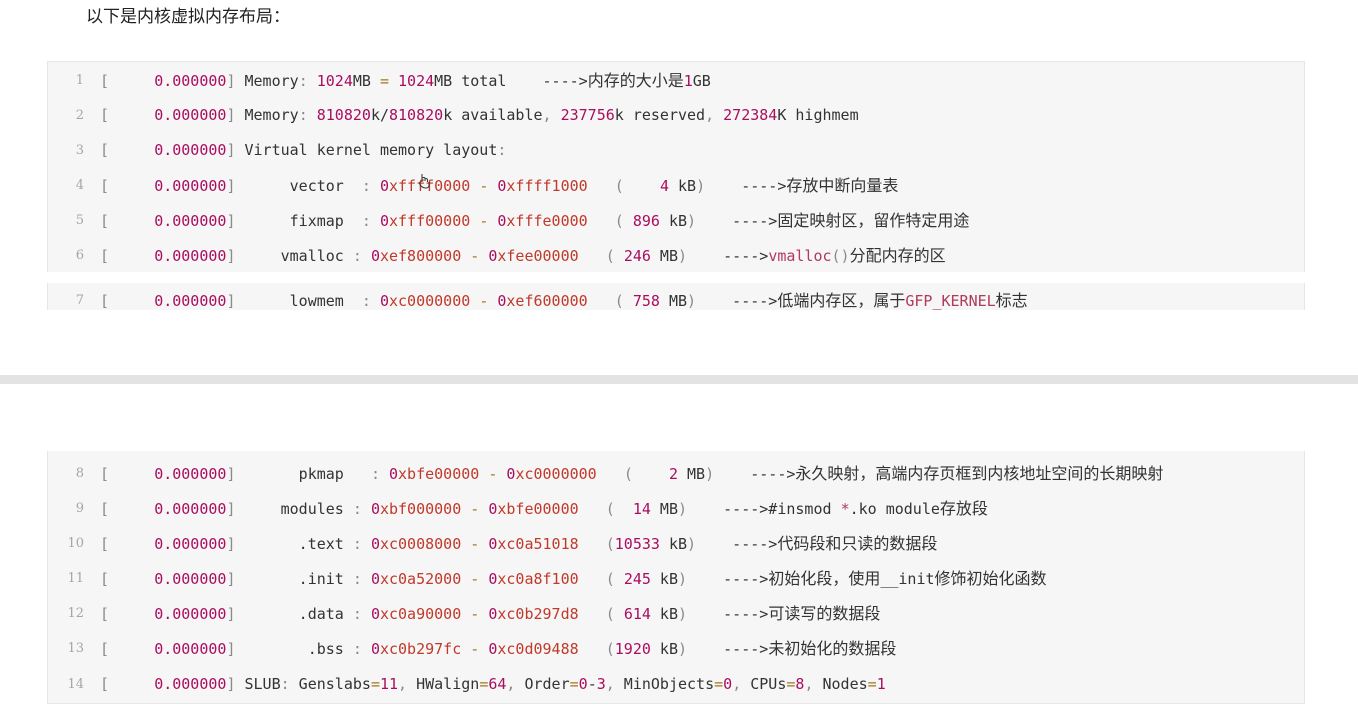 The height and width of the screenshot is (709, 1358). I want to click on line-number: 7, so click(79, 300).